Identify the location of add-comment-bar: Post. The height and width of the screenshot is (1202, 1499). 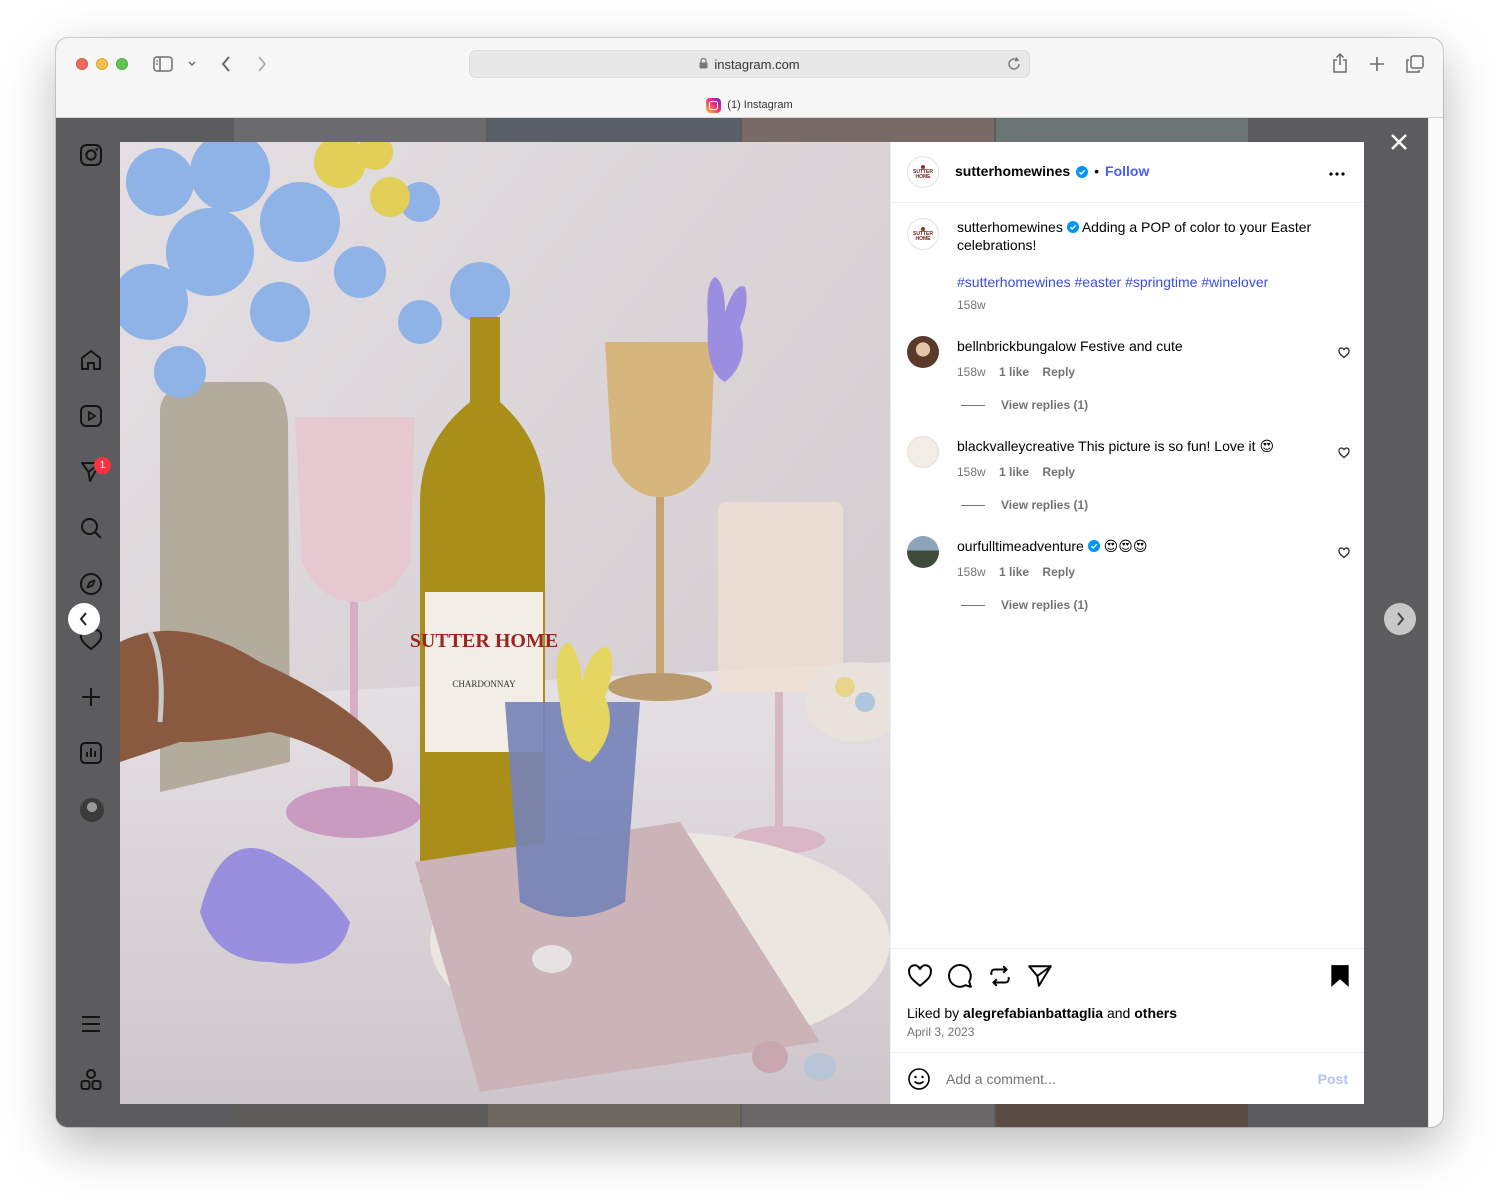
(1127, 1078).